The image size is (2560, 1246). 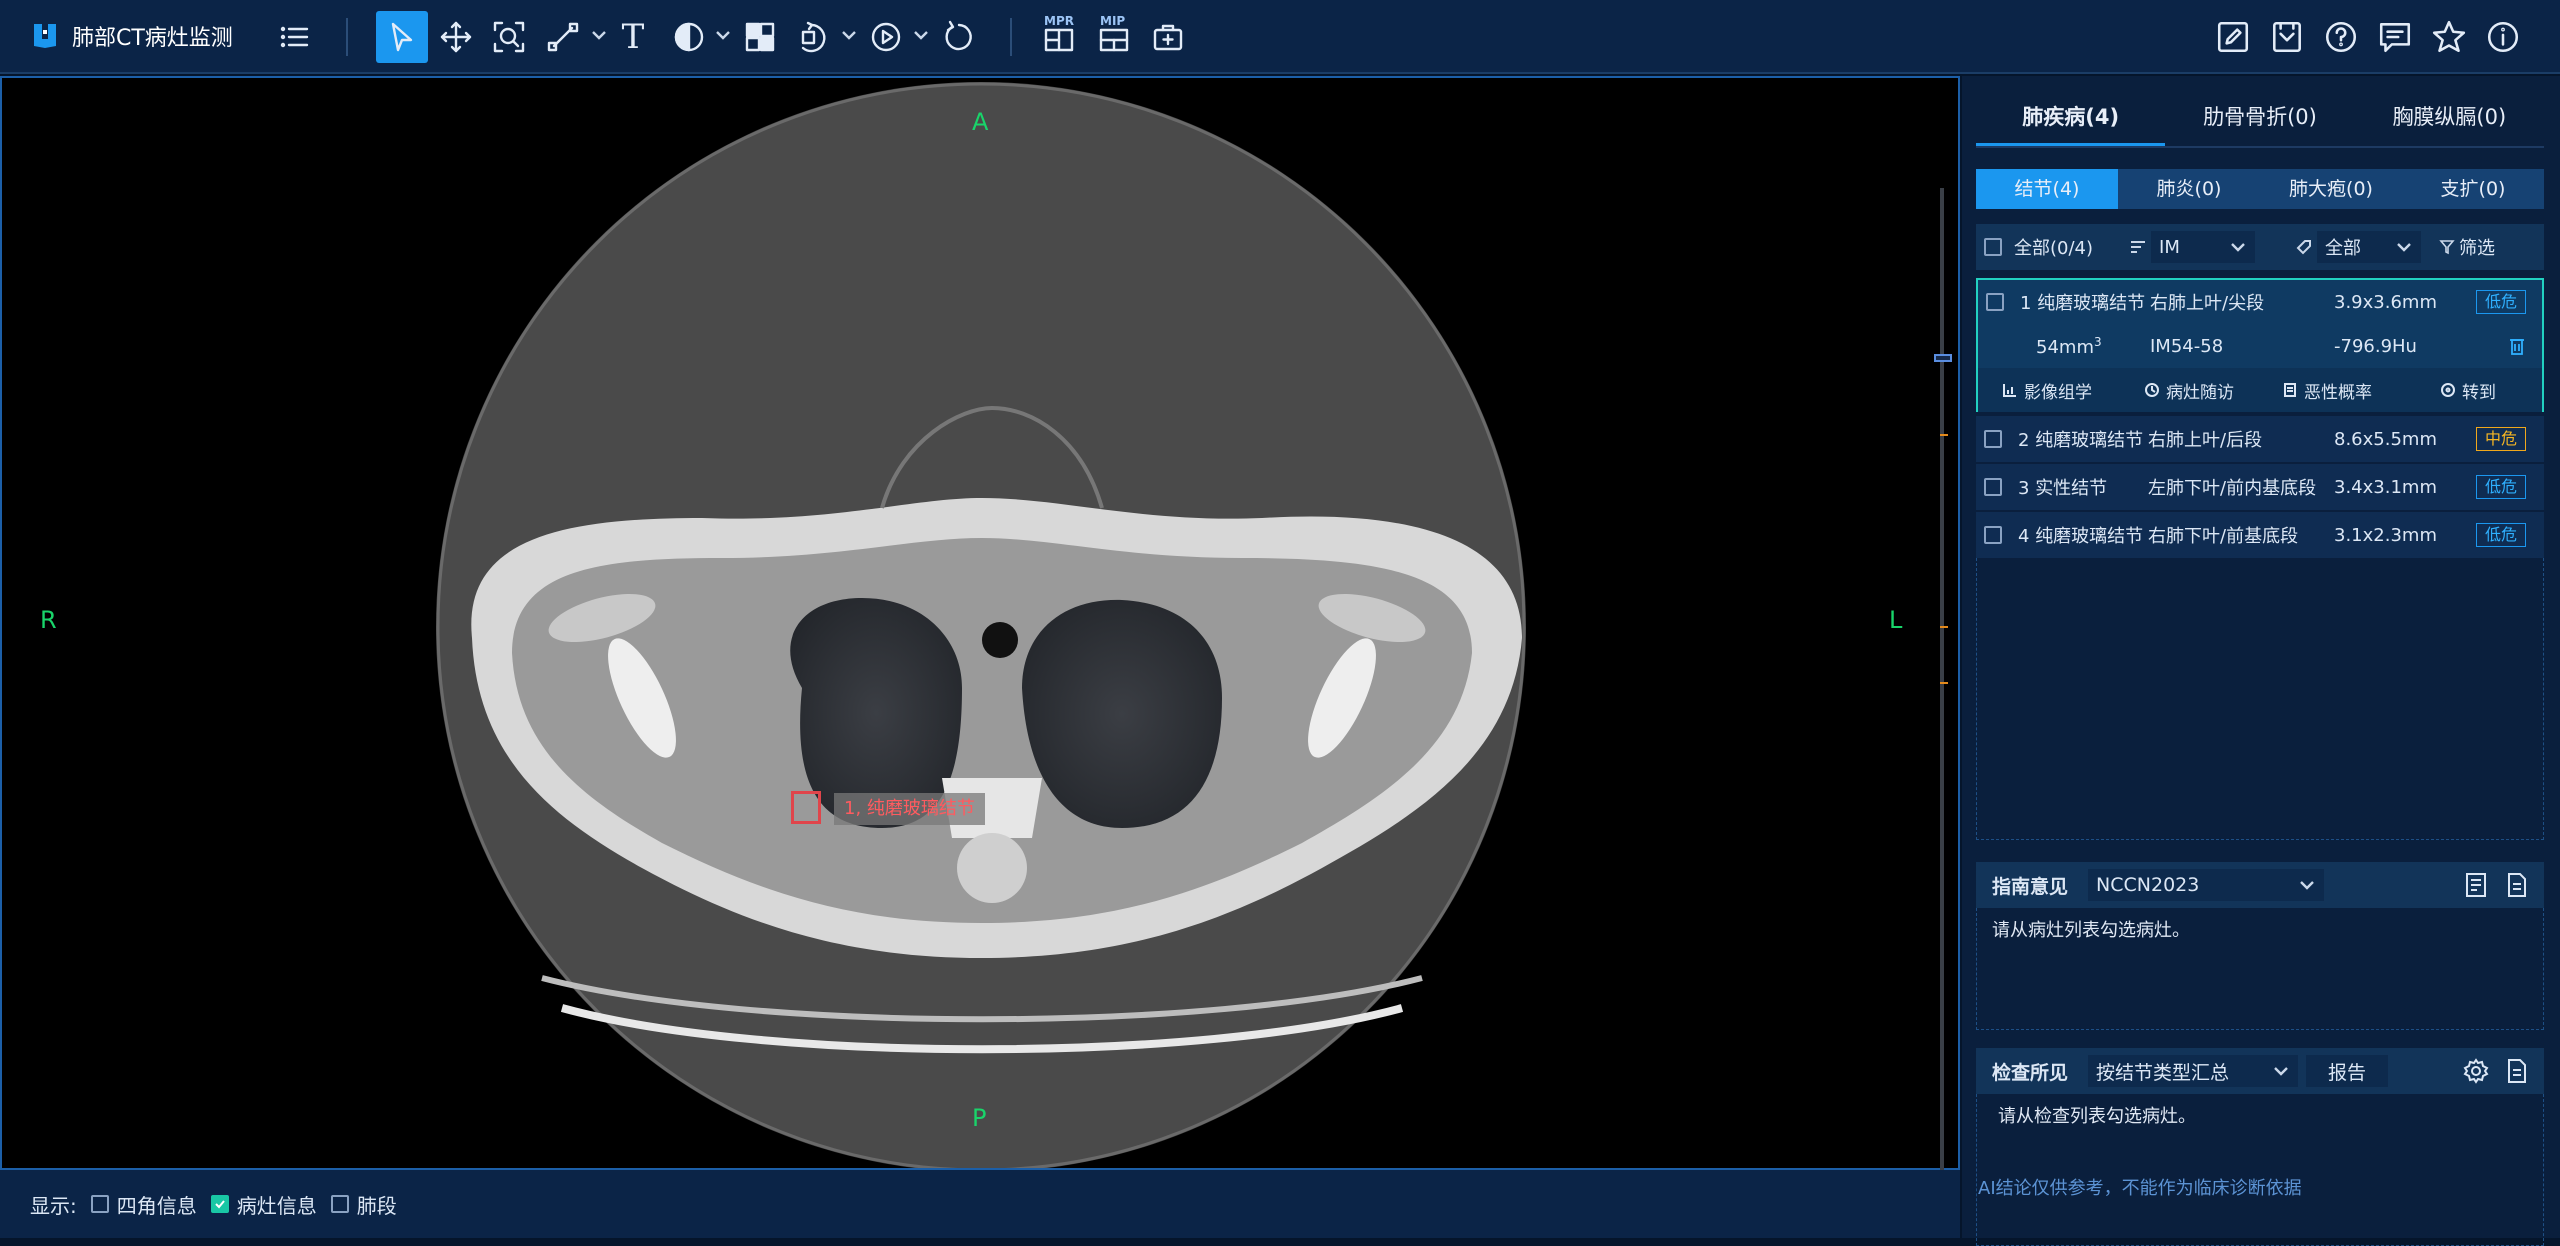 I want to click on filter-bar: 全部(0/4) IM 全部 筛选, so click(x=2260, y=247).